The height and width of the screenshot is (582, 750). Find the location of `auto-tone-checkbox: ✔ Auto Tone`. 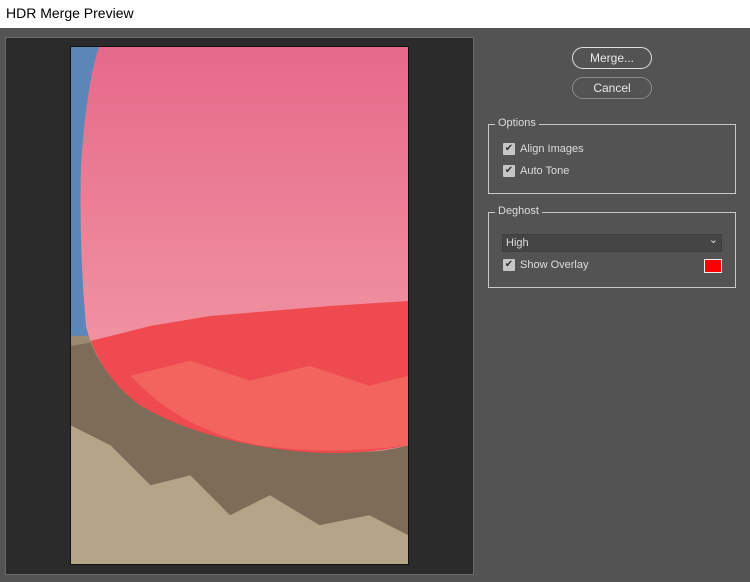

auto-tone-checkbox: ✔ Auto Tone is located at coordinates (536, 171).